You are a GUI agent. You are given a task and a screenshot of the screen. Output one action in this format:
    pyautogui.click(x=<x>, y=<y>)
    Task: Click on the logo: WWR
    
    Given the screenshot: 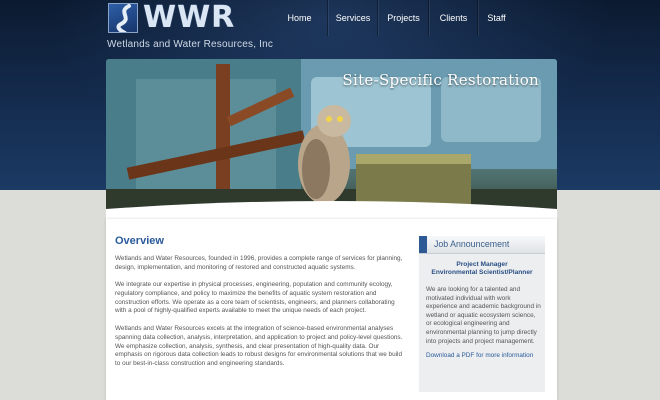 What is the action you would take?
    pyautogui.click(x=171, y=18)
    